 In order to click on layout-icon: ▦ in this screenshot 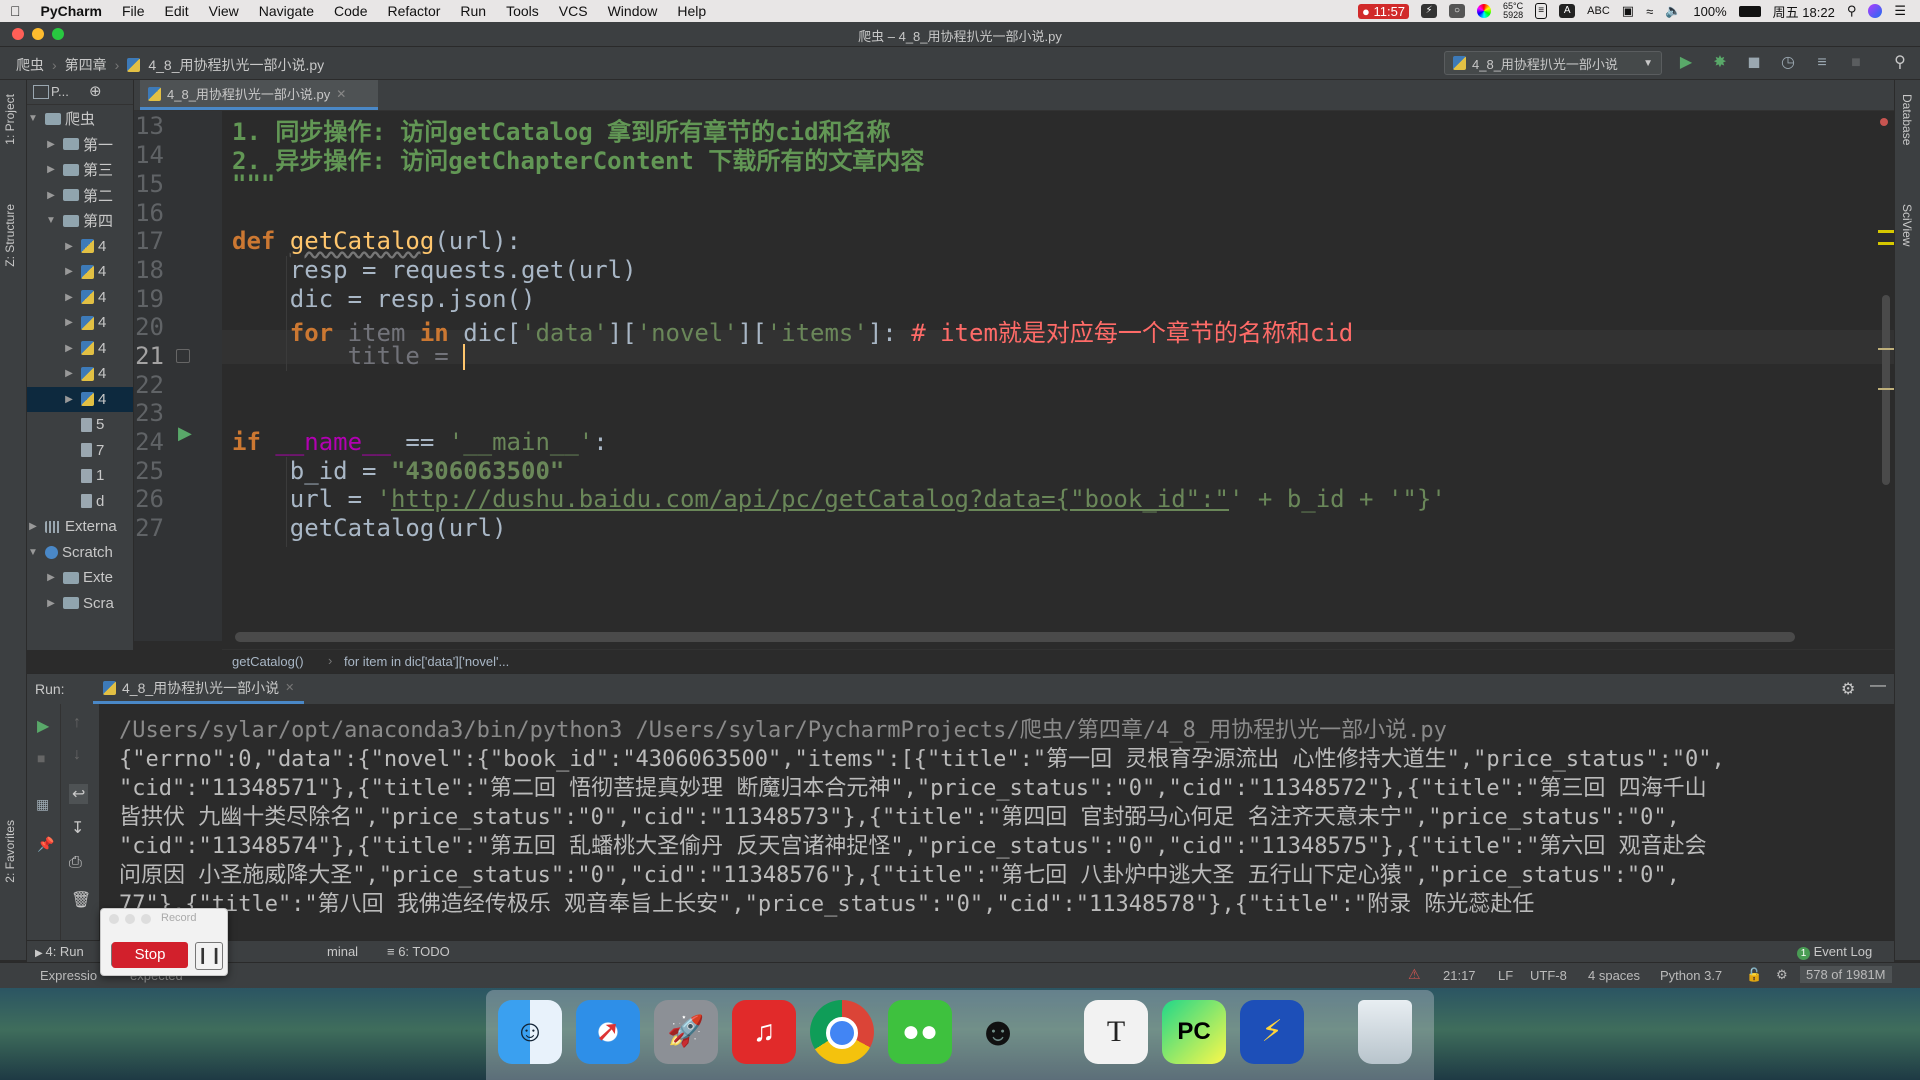, I will do `click(42, 804)`.